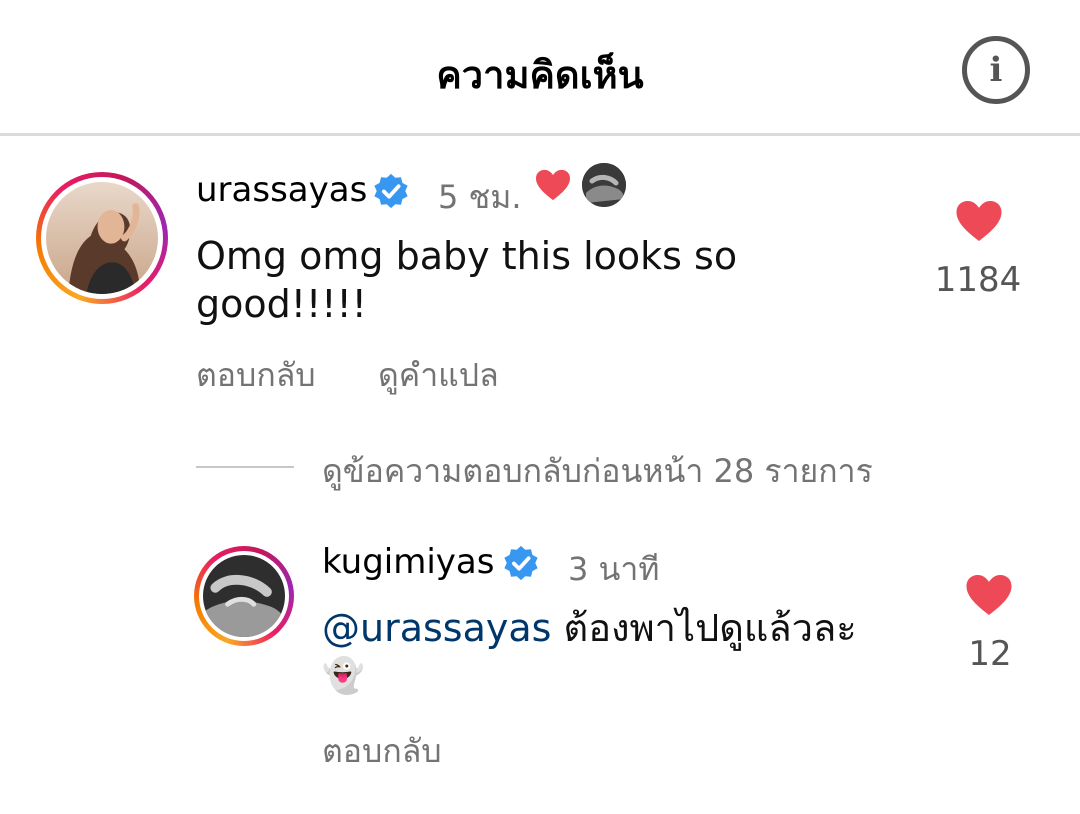 The image size is (1080, 814). Describe the element at coordinates (245, 467) in the screenshot. I see `replies-divider` at that location.